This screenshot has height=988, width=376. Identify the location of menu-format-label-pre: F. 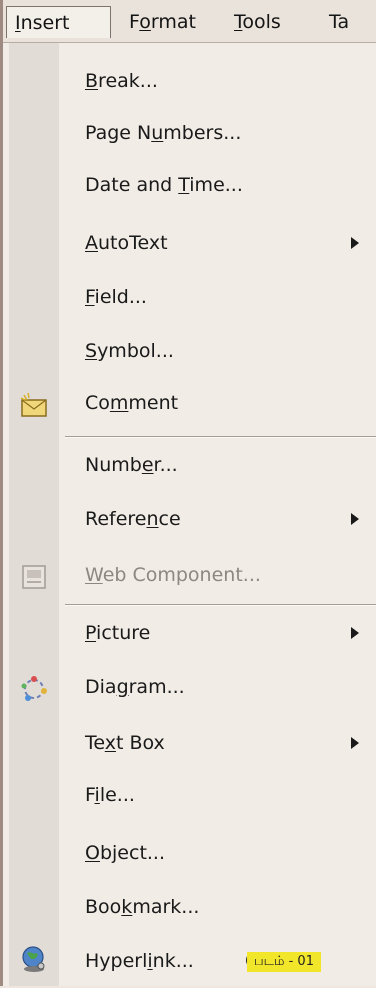
(134, 22).